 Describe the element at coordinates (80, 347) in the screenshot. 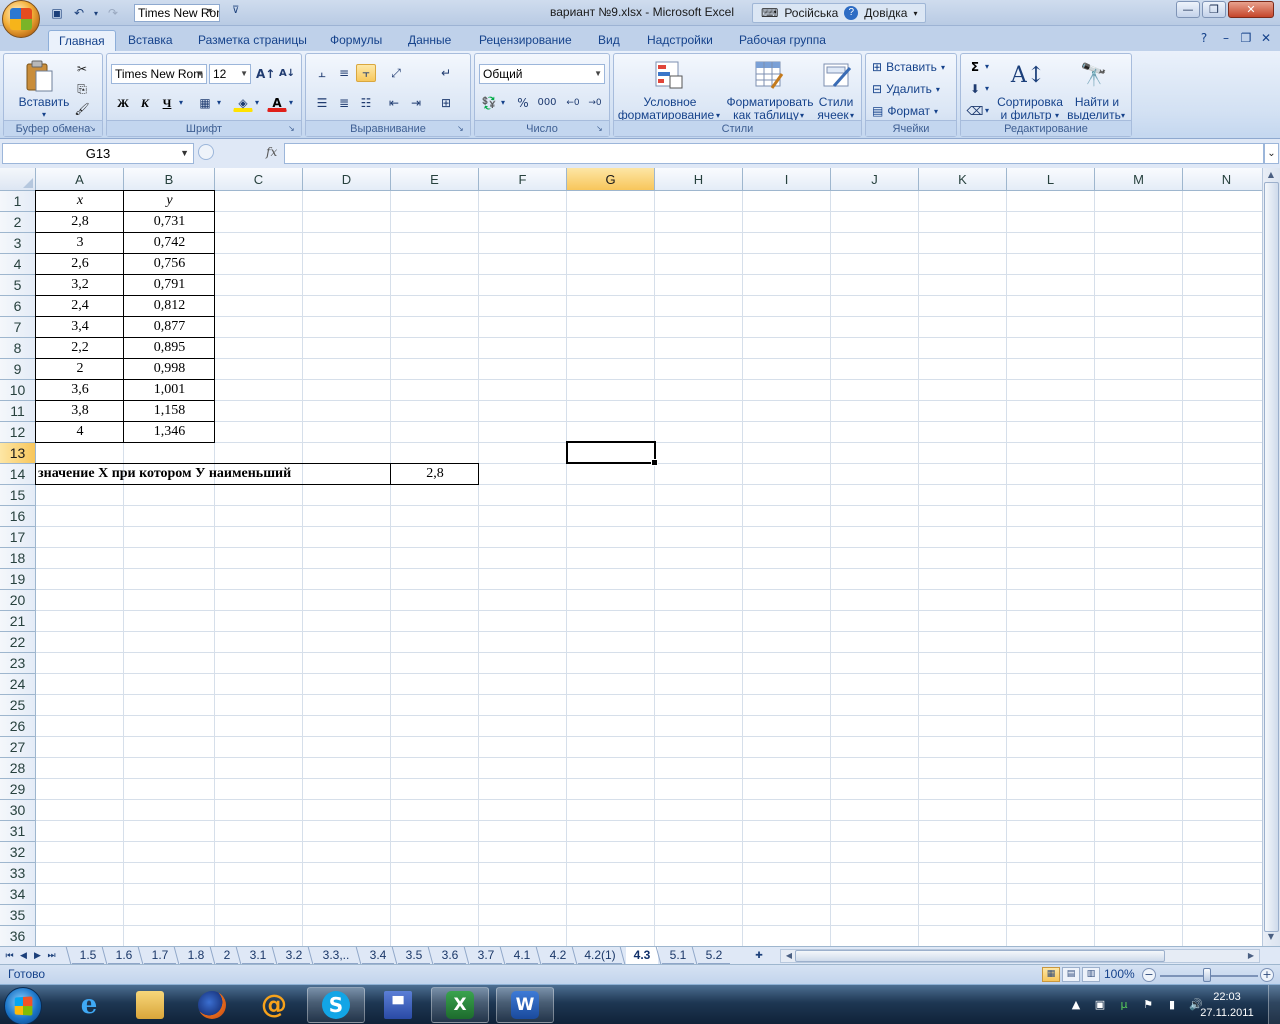

I see `cell-x-value: 2,2` at that location.